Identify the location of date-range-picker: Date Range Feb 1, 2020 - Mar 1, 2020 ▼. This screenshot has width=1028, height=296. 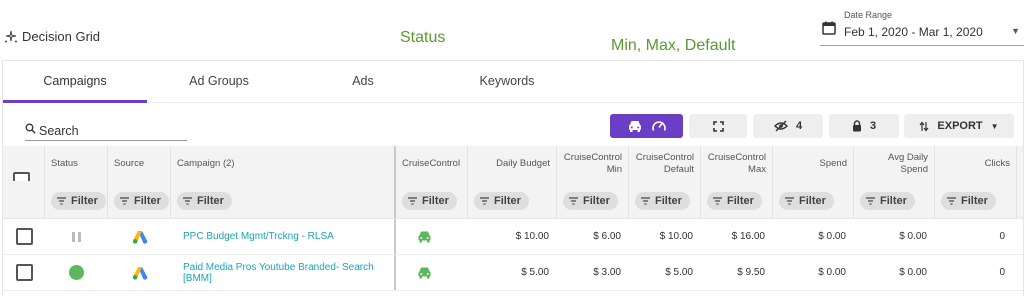
(922, 27).